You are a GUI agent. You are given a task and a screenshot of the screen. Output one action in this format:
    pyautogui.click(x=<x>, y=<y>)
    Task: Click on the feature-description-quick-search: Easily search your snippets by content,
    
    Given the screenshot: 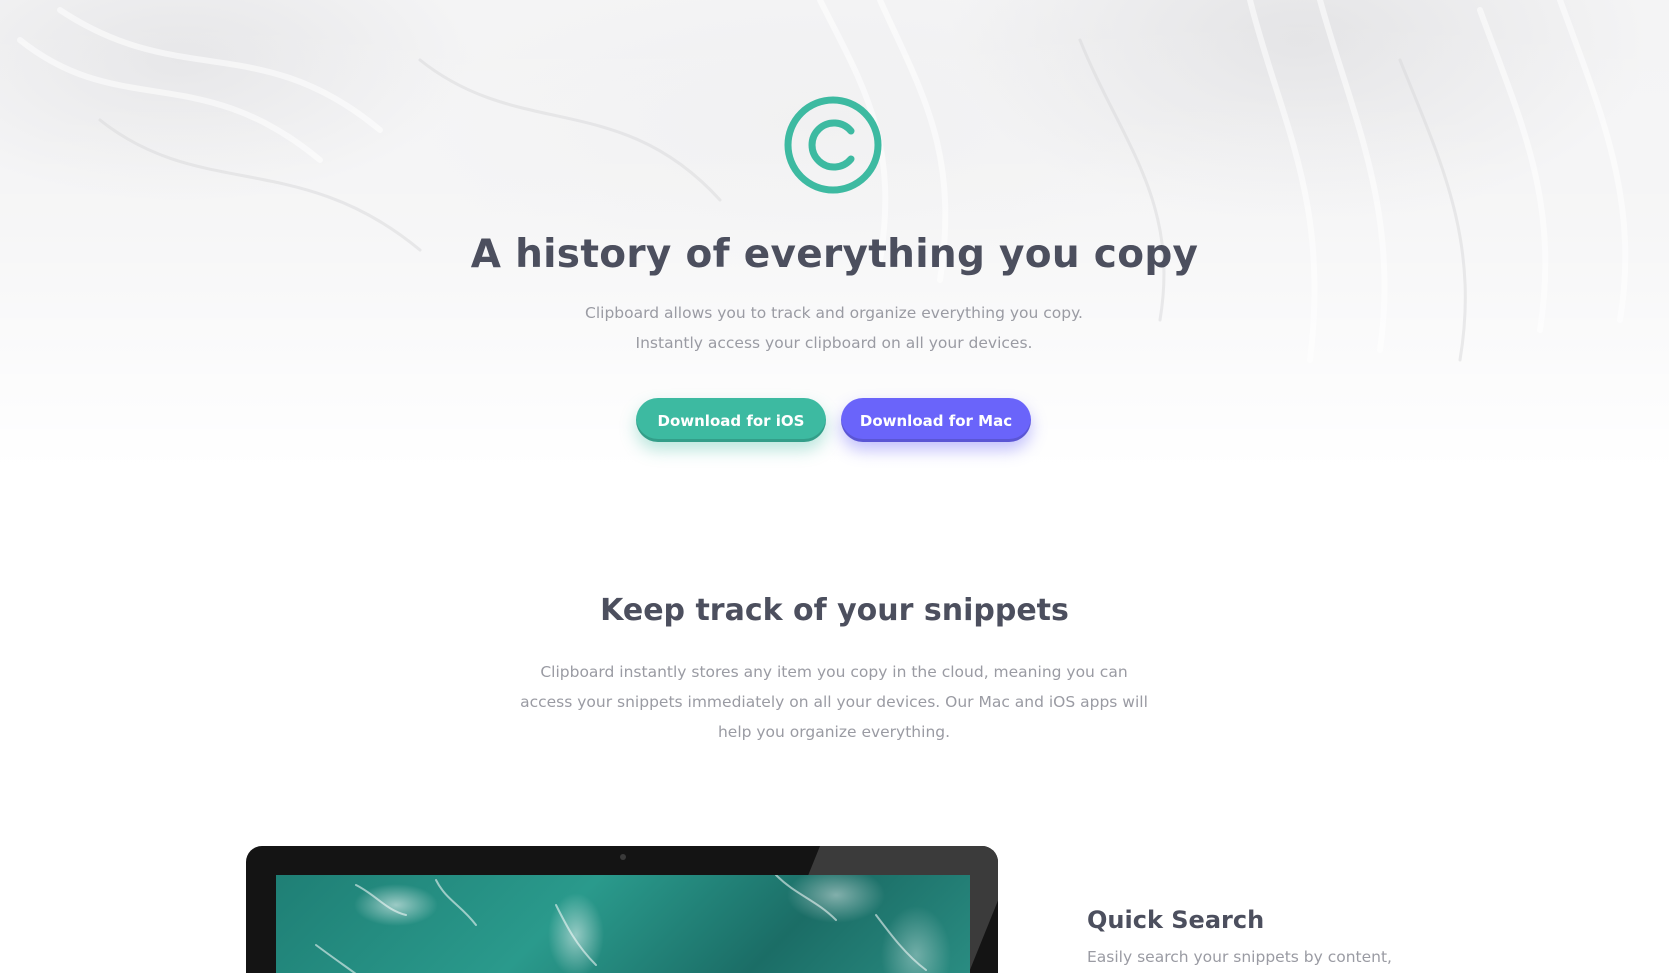 What is the action you would take?
    pyautogui.click(x=1239, y=957)
    